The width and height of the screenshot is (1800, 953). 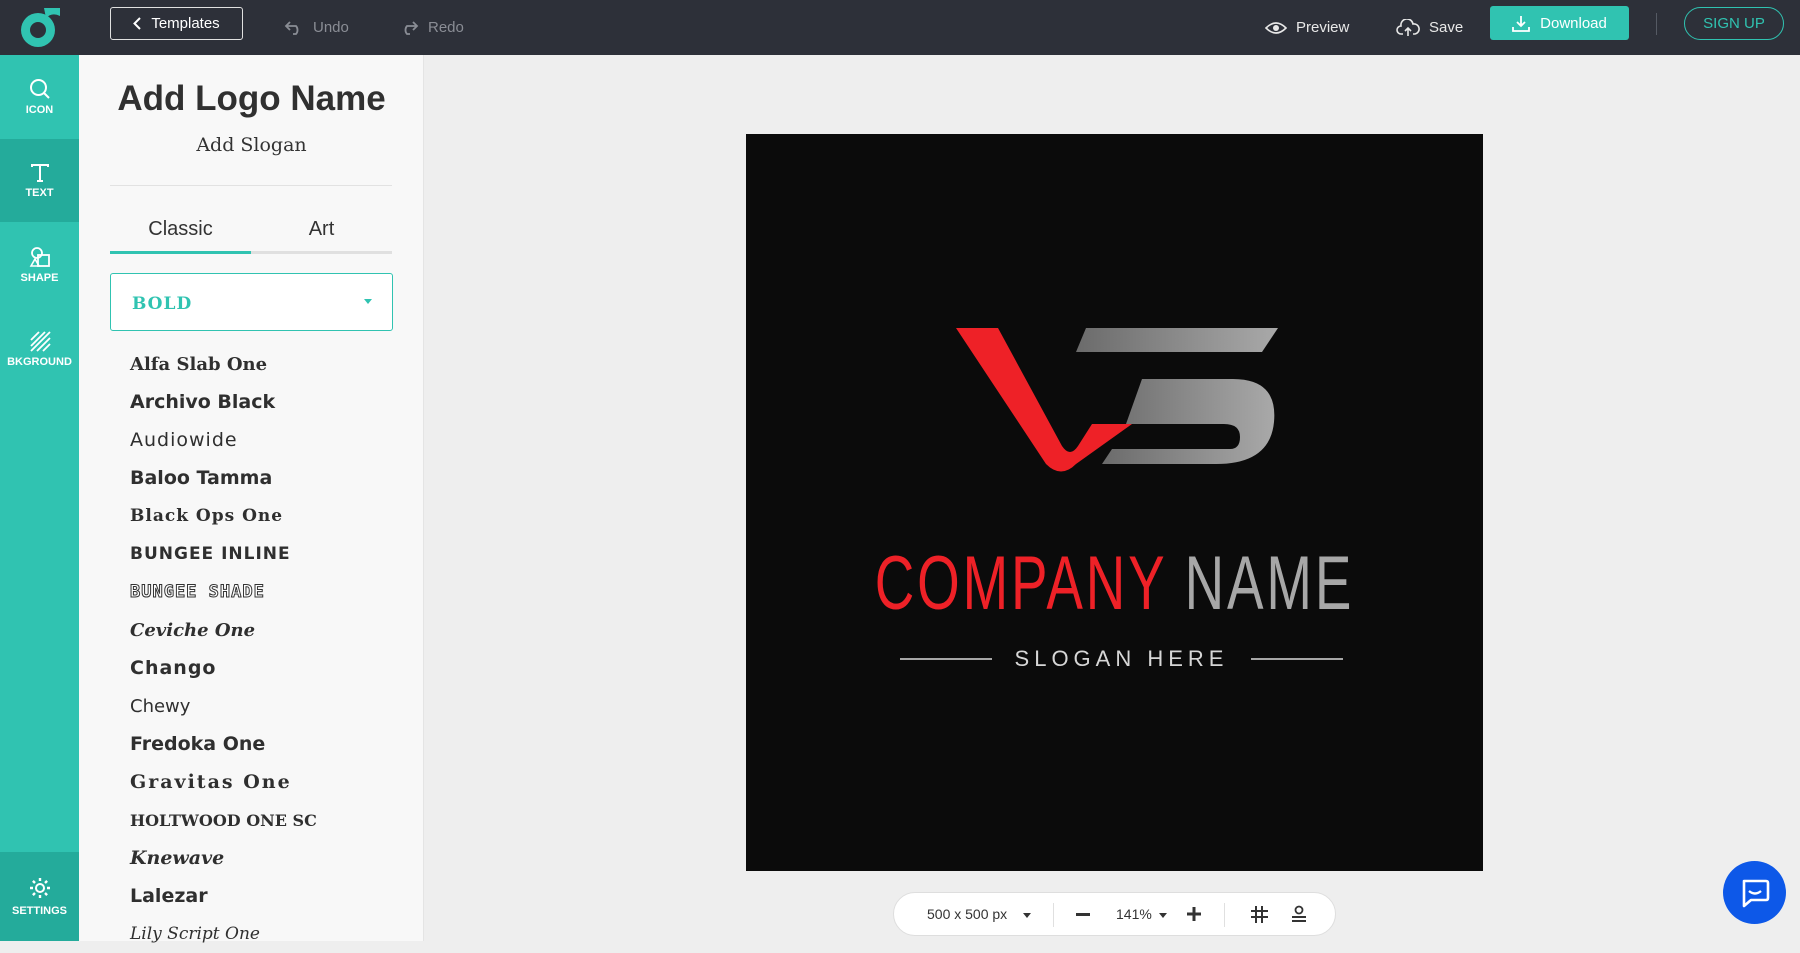 I want to click on slogan-right-line, so click(x=1297, y=659).